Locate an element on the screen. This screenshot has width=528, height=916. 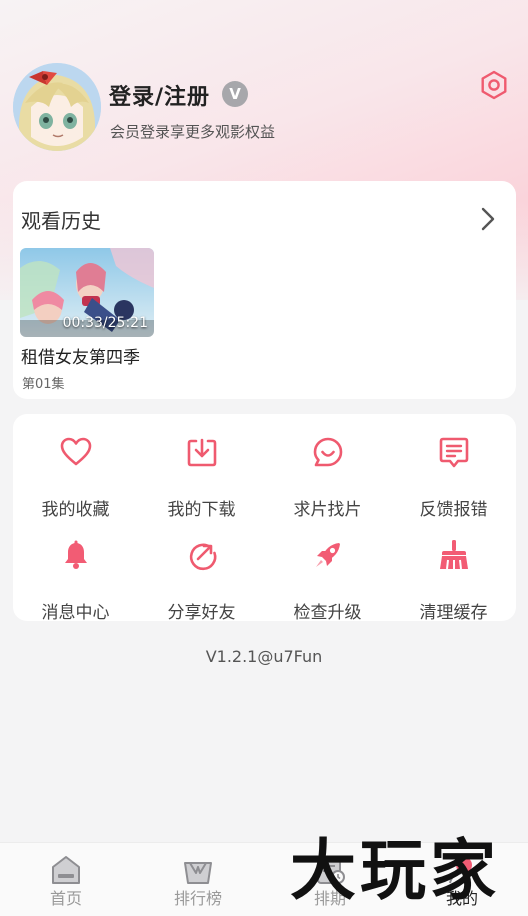
share-icon is located at coordinates (202, 555).